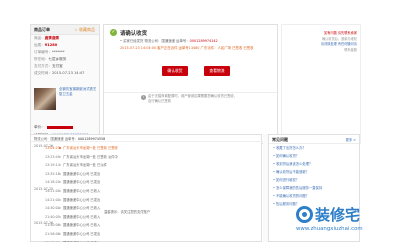 This screenshot has height=242, width=400. Describe the element at coordinates (52, 225) in the screenshot. I see `tracking-time: 21:40:06` at that location.